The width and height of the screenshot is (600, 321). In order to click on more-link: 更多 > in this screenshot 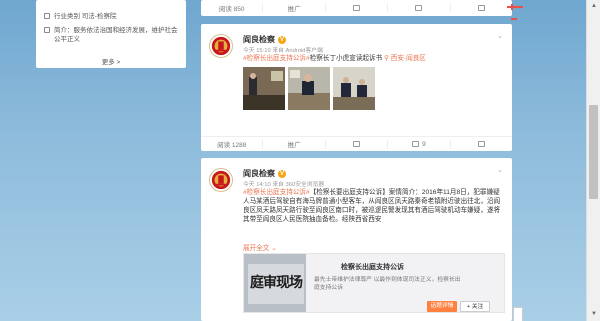, I will do `click(111, 61)`.